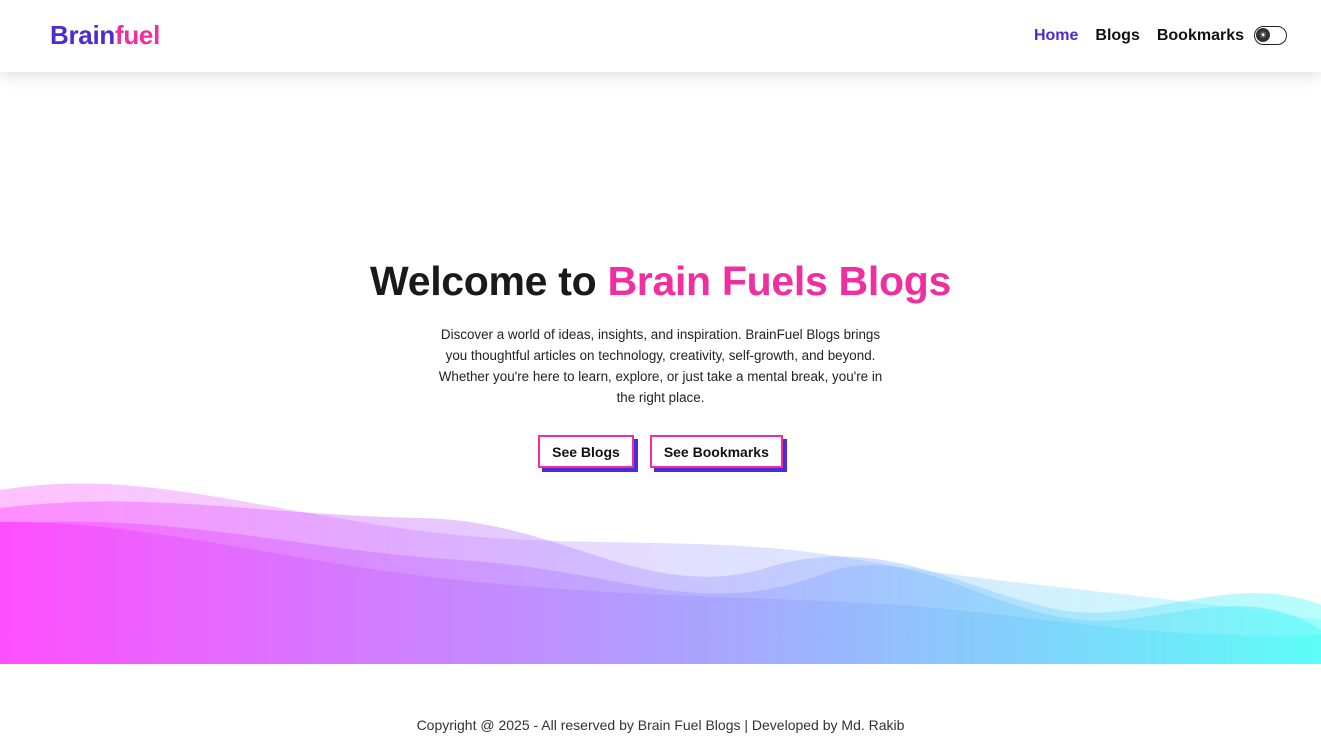 This screenshot has height=753, width=1321. What do you see at coordinates (1117, 36) in the screenshot?
I see `nav-link-blogs: Blogs` at bounding box center [1117, 36].